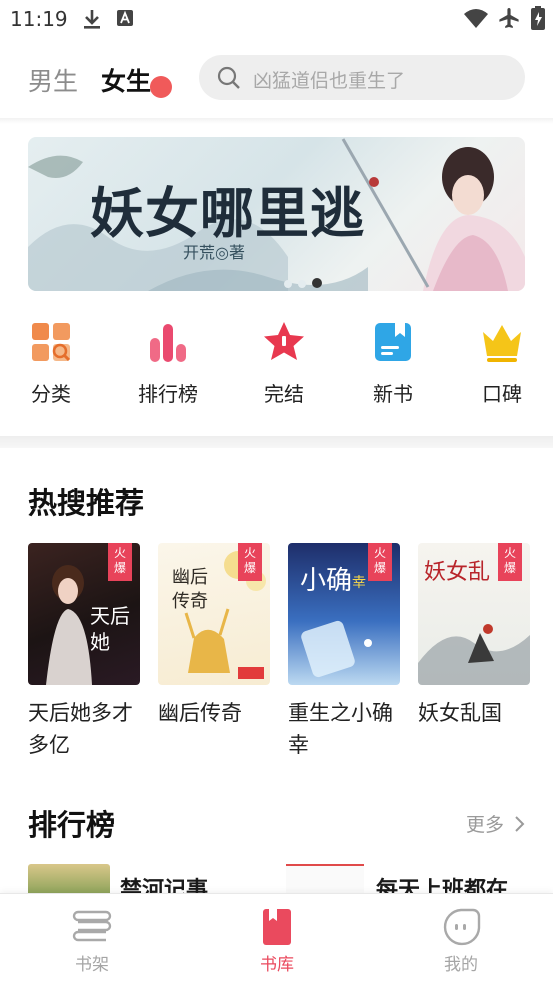  Describe the element at coordinates (190, 601) in the screenshot. I see `svg-text: 传奇` at that location.